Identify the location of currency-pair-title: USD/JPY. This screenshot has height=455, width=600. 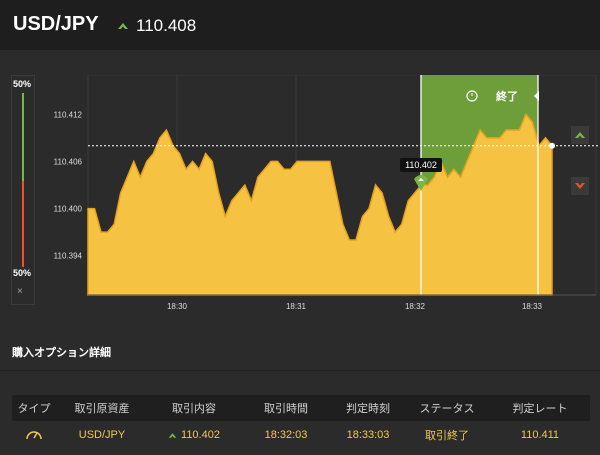
(56, 24).